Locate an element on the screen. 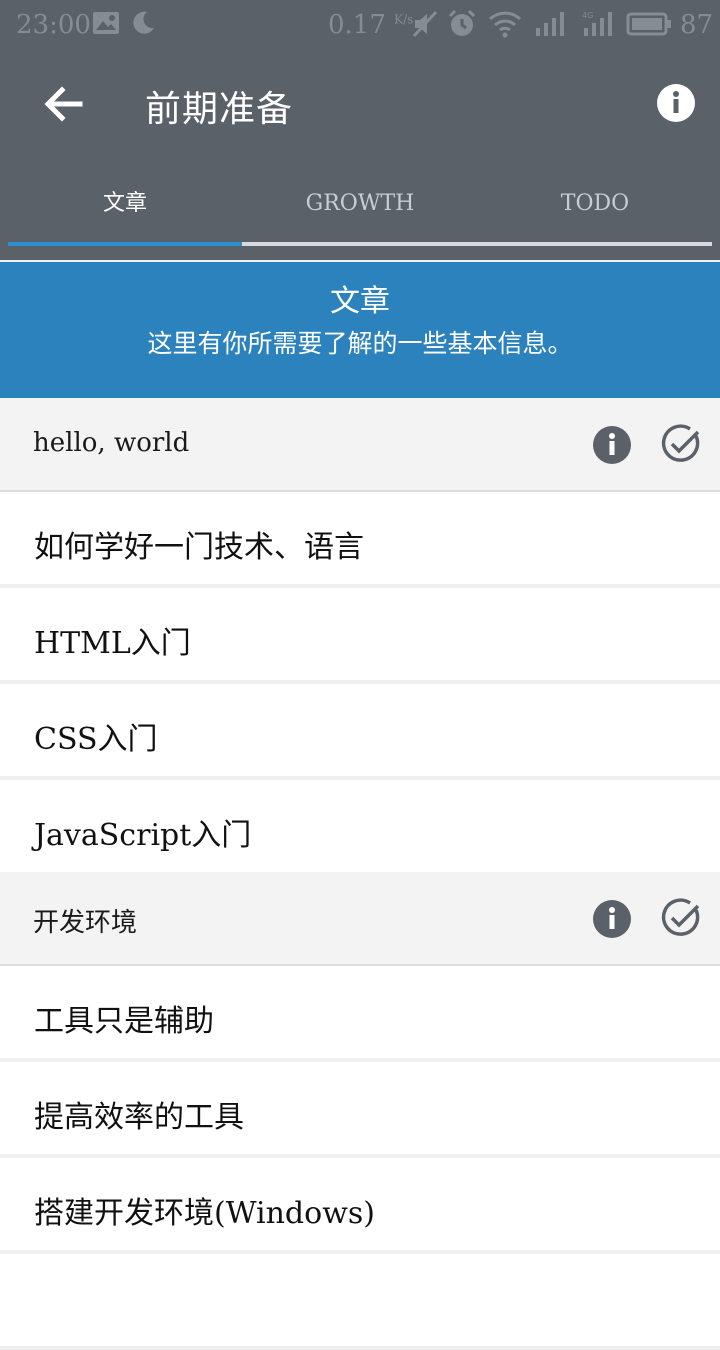 The height and width of the screenshot is (1350, 720). list-item: JavaScript入门 is located at coordinates (360, 826).